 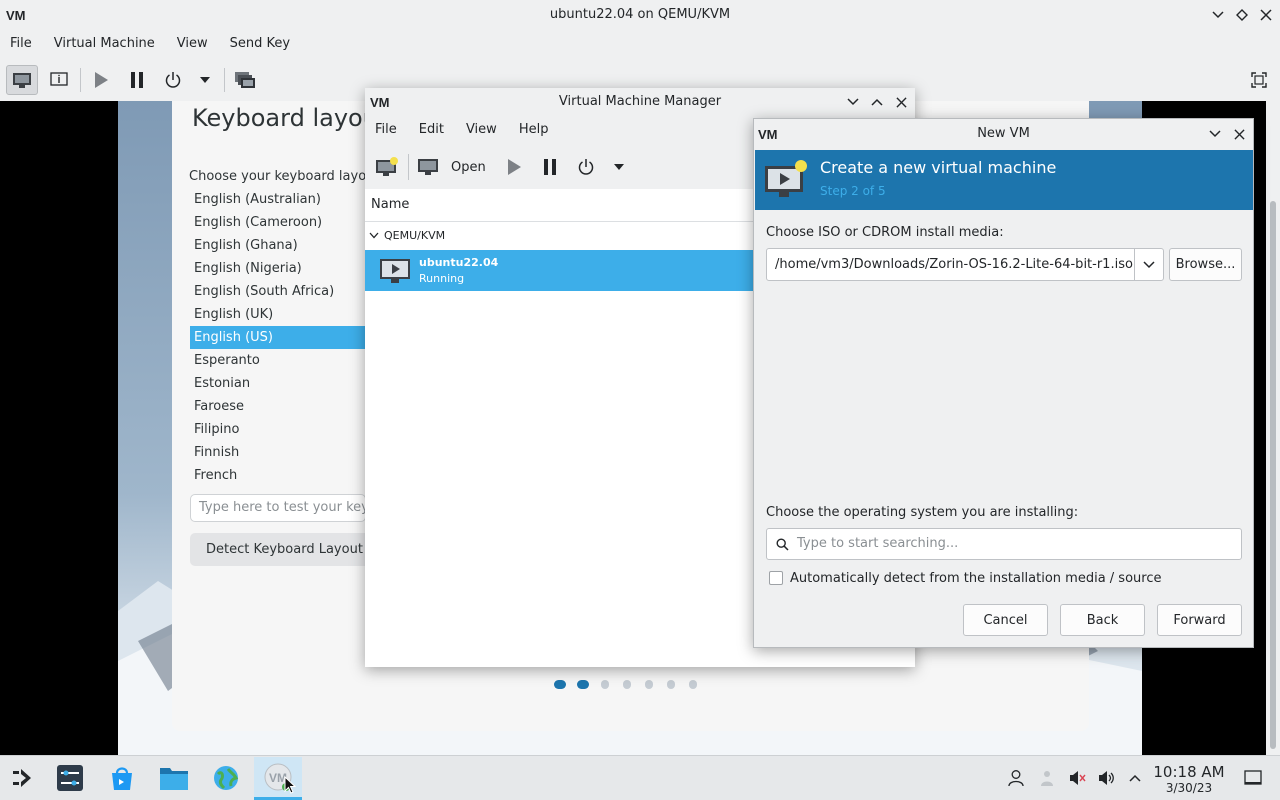 I want to click on fullscreen-icon, so click(x=1259, y=80).